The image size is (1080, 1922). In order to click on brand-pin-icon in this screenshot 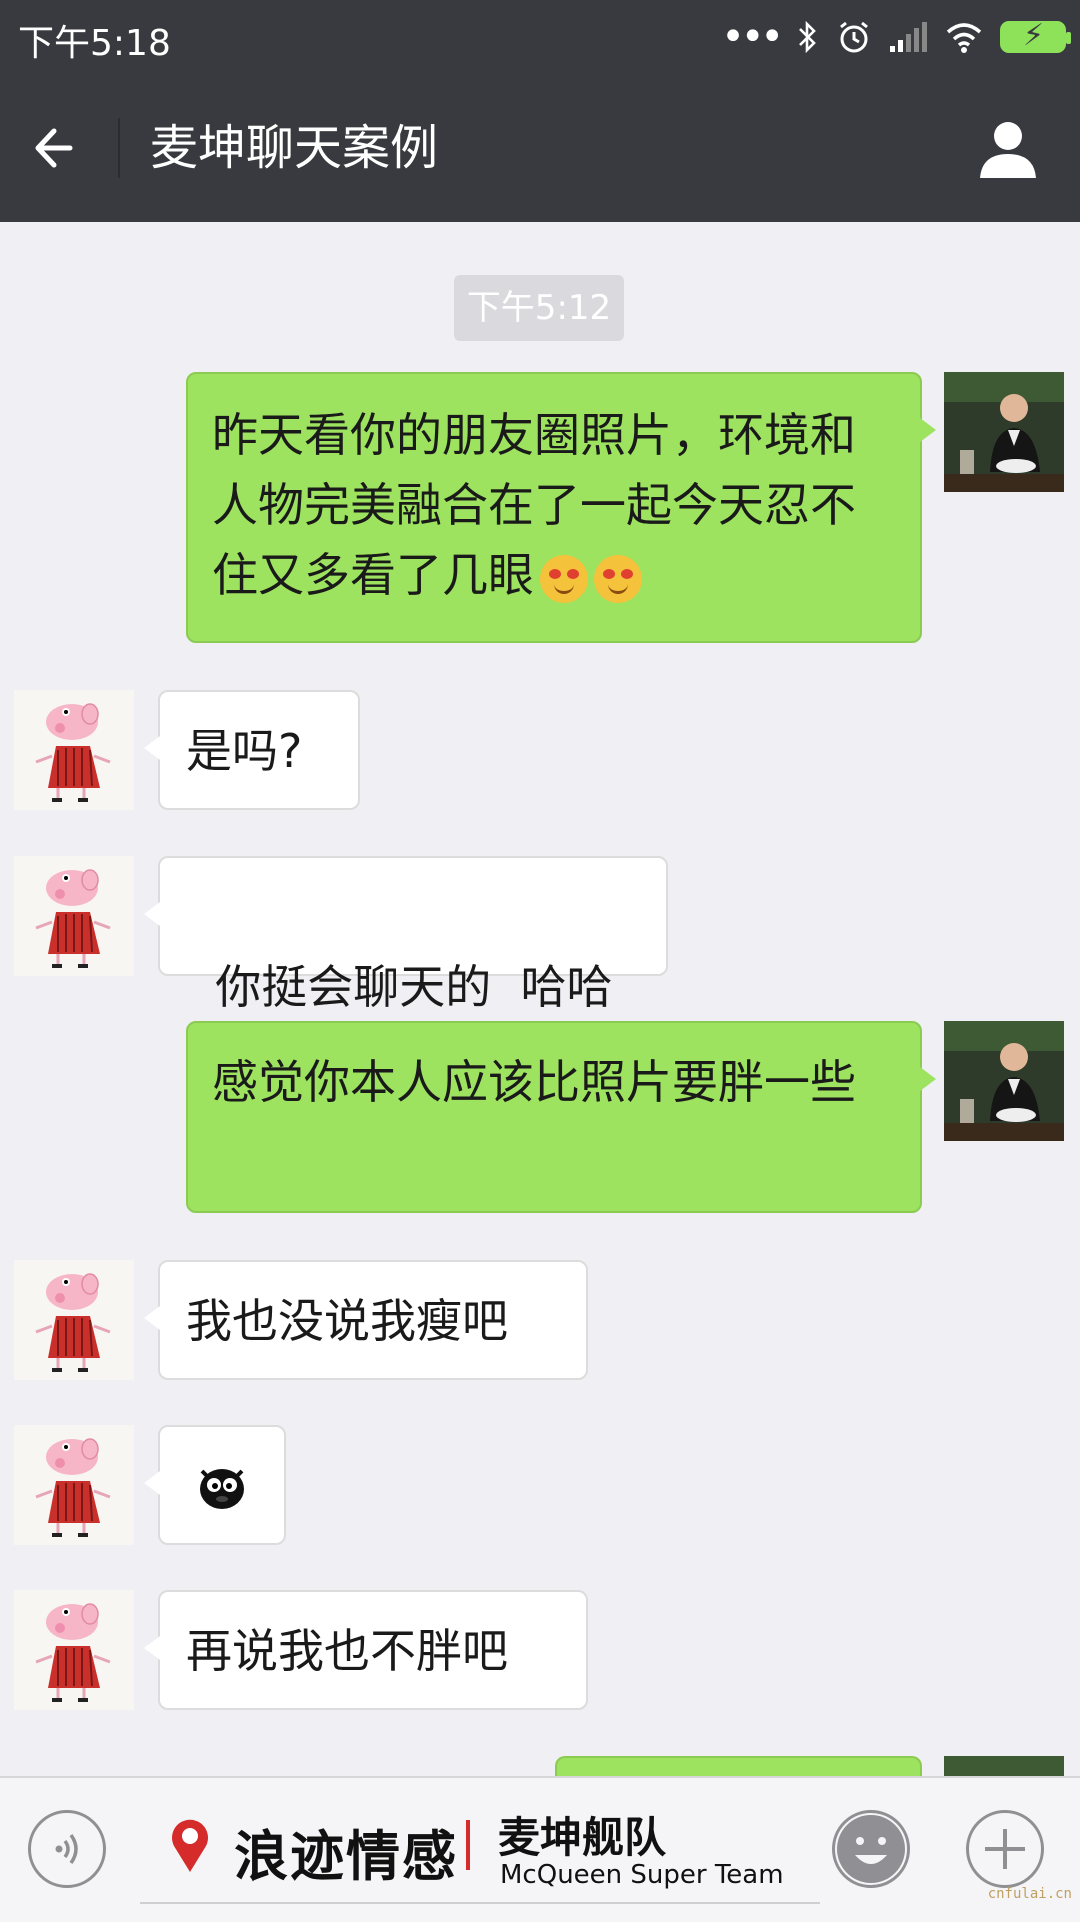, I will do `click(190, 1845)`.